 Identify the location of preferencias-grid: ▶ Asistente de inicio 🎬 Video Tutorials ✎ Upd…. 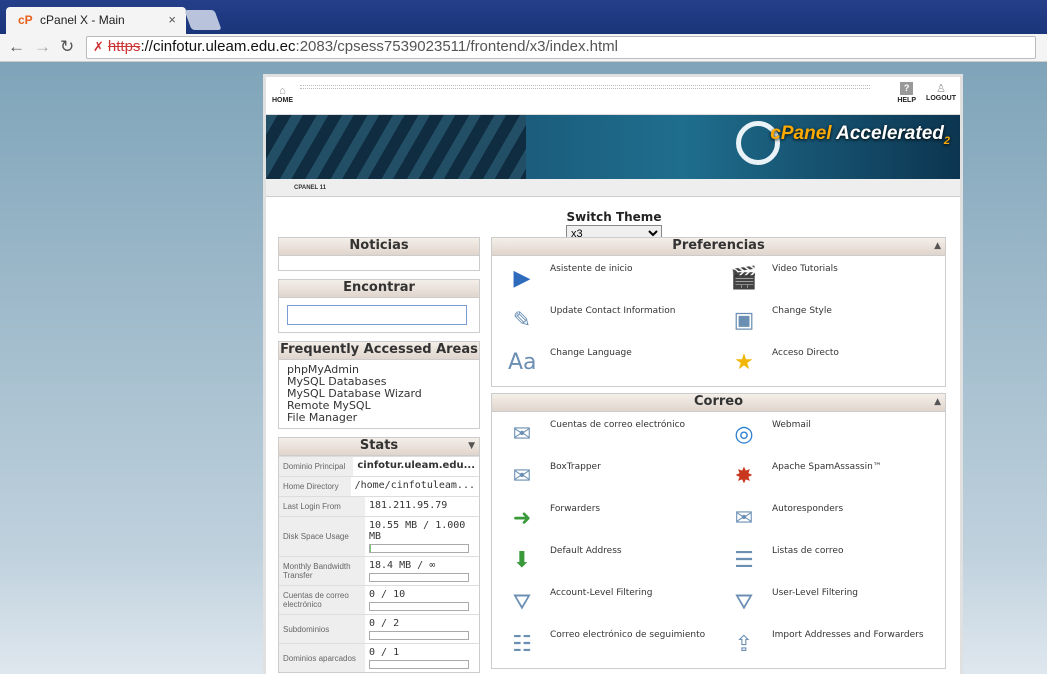
(718, 321).